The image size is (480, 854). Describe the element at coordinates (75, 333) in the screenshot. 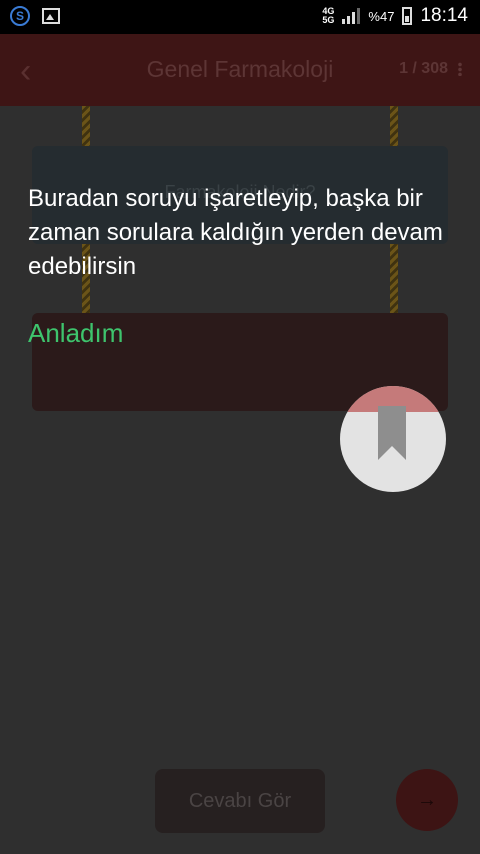

I see `dismiss-tutorial-button: Anladım` at that location.